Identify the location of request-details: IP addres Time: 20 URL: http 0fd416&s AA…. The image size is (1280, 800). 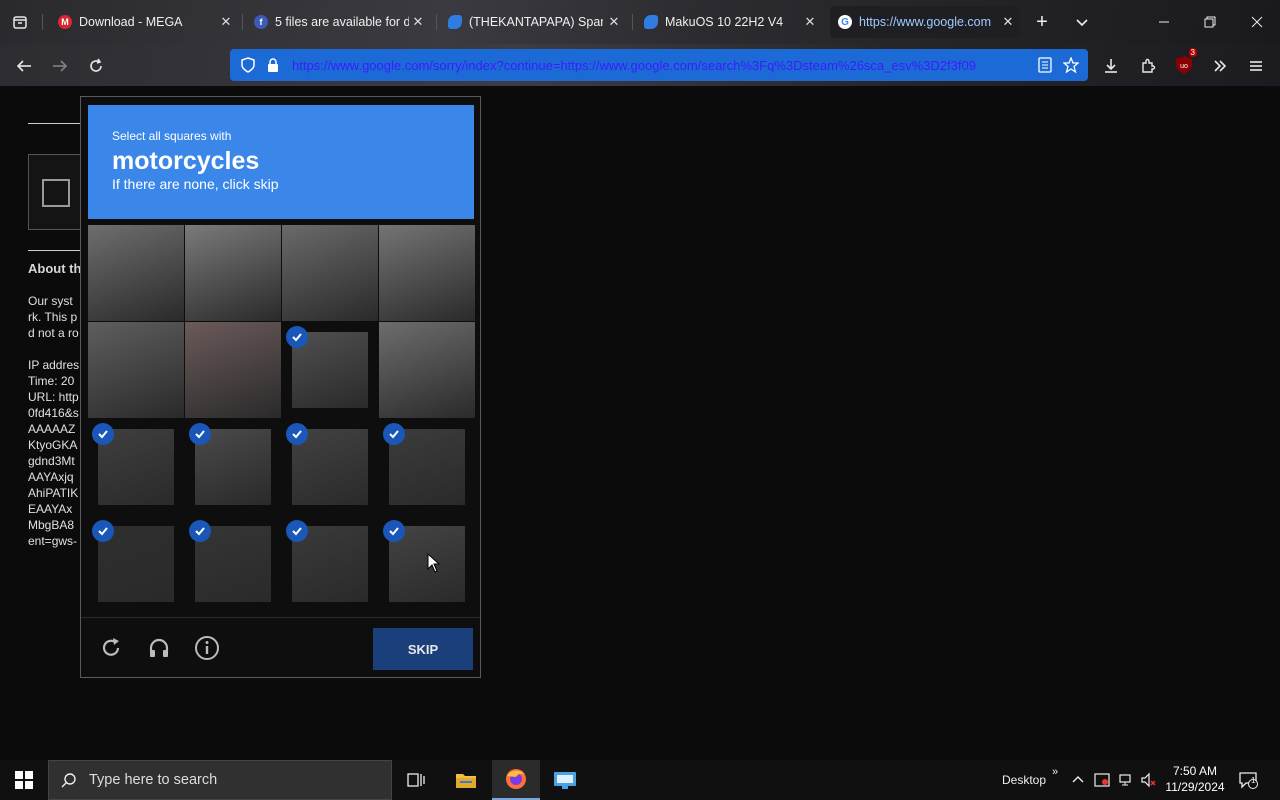
(54, 453).